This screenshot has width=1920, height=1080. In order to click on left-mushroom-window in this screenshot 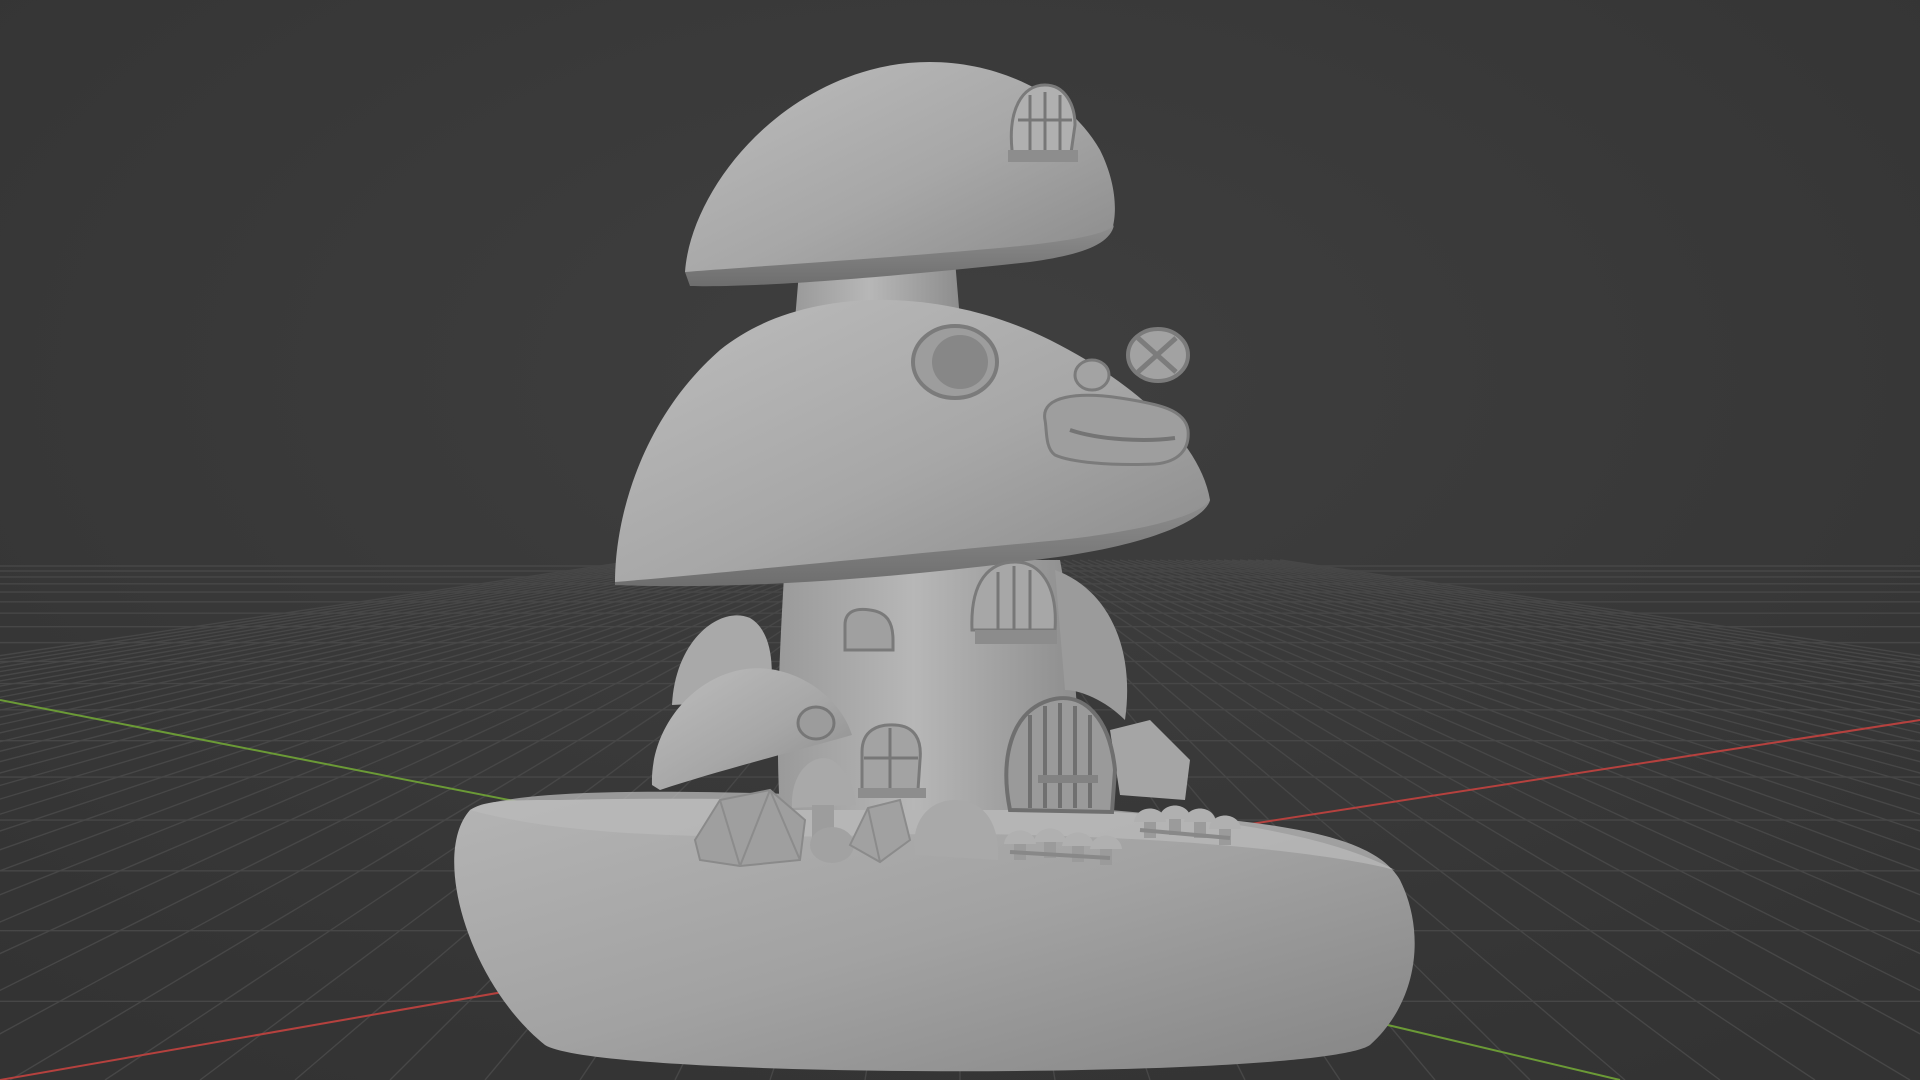, I will do `click(816, 723)`.